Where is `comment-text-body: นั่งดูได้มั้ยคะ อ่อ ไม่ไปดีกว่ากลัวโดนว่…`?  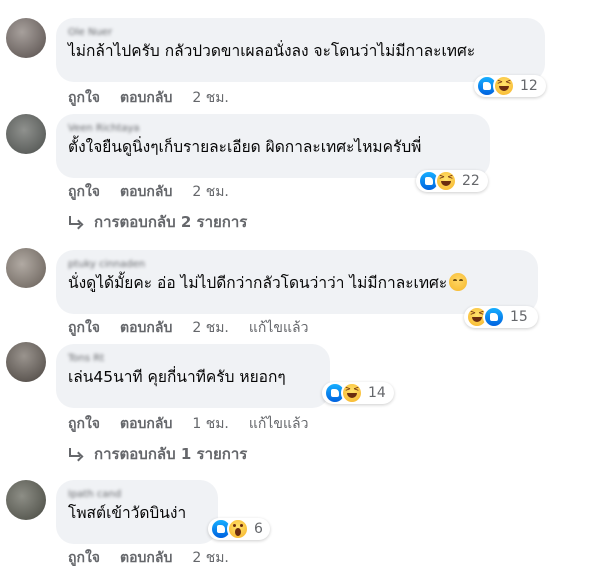
comment-text-body: นั่งดูได้มั้ยคะ อ่อ ไม่ไปดีกว่ากลัวโดนว่… is located at coordinates (258, 283).